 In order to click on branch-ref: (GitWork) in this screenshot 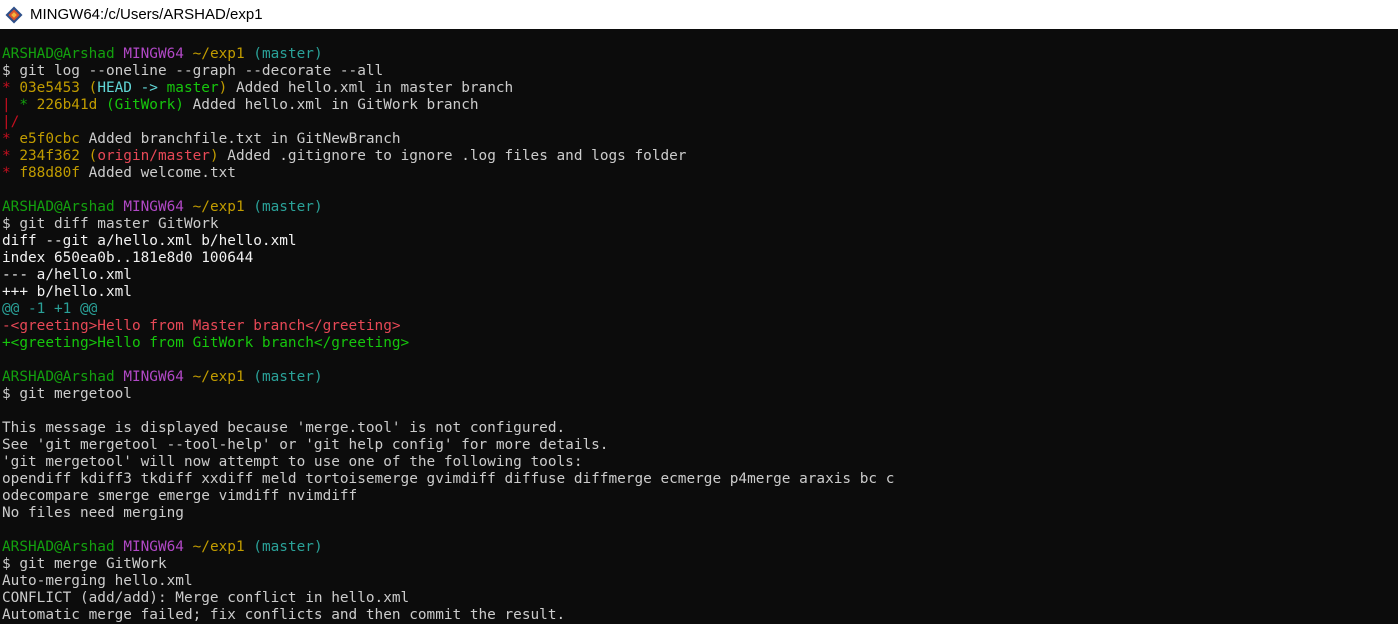, I will do `click(140, 105)`.